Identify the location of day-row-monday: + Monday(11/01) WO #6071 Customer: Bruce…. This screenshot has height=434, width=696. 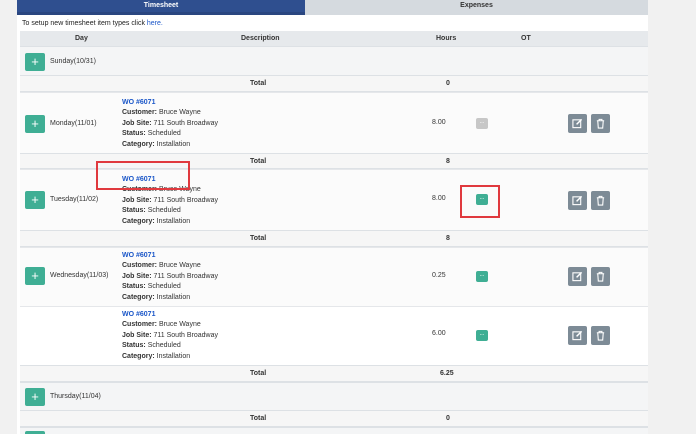
(334, 122).